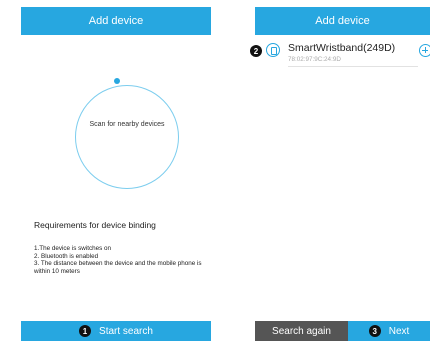 The width and height of the screenshot is (430, 341). I want to click on divider, so click(353, 66).